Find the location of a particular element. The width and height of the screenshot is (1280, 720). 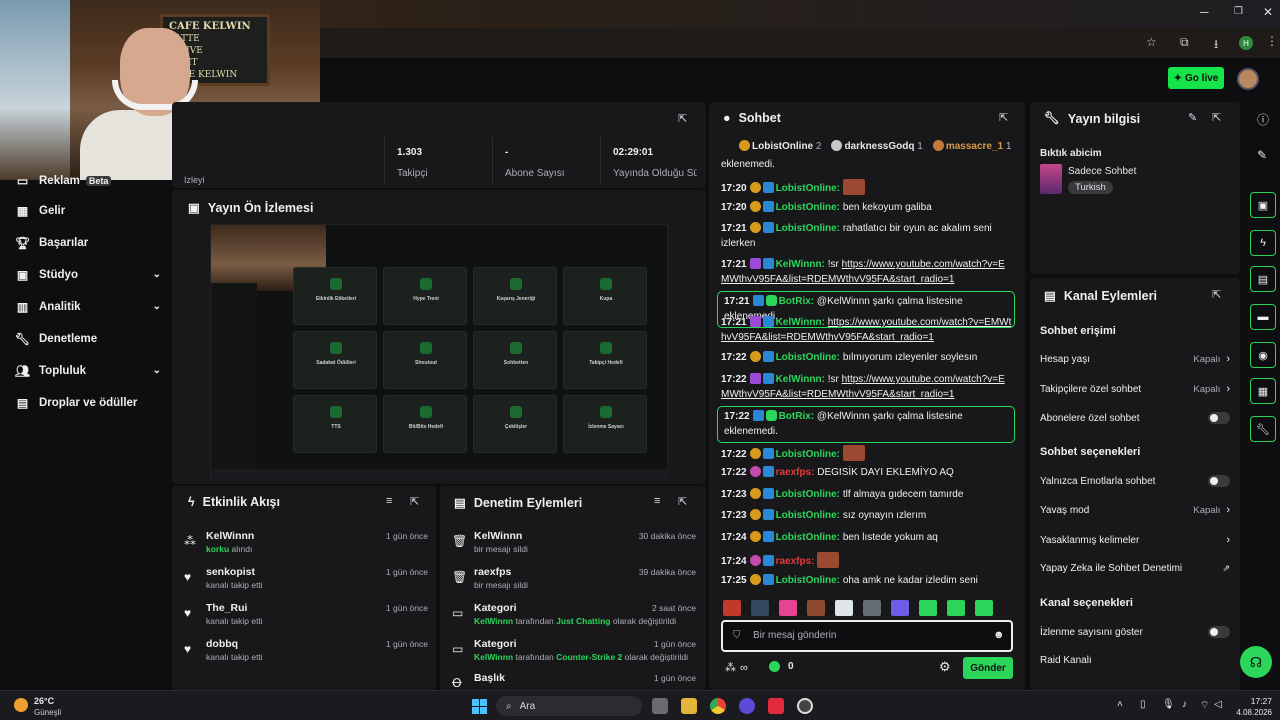

settings-gear-icon: ⚙ is located at coordinates (945, 667).